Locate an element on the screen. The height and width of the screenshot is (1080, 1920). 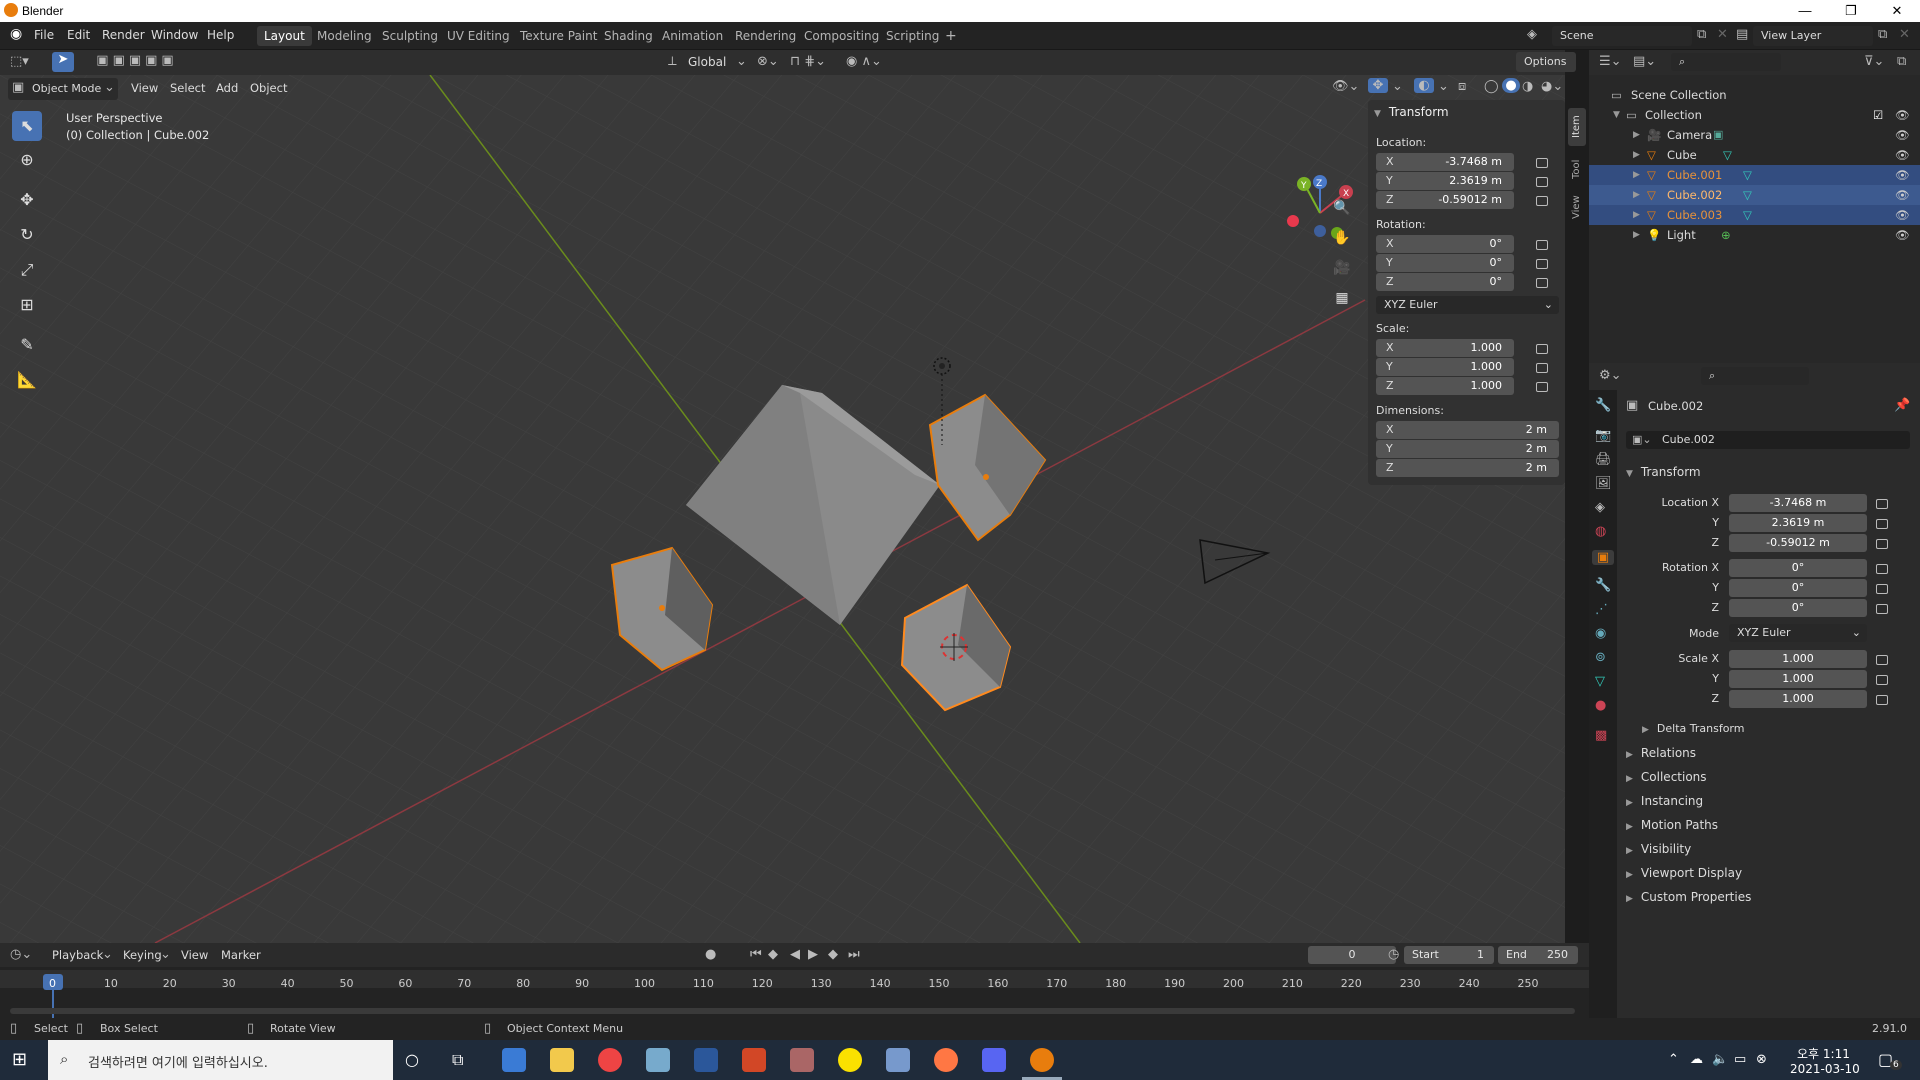
tray-volume-icon: 🔈 is located at coordinates (1720, 1059).